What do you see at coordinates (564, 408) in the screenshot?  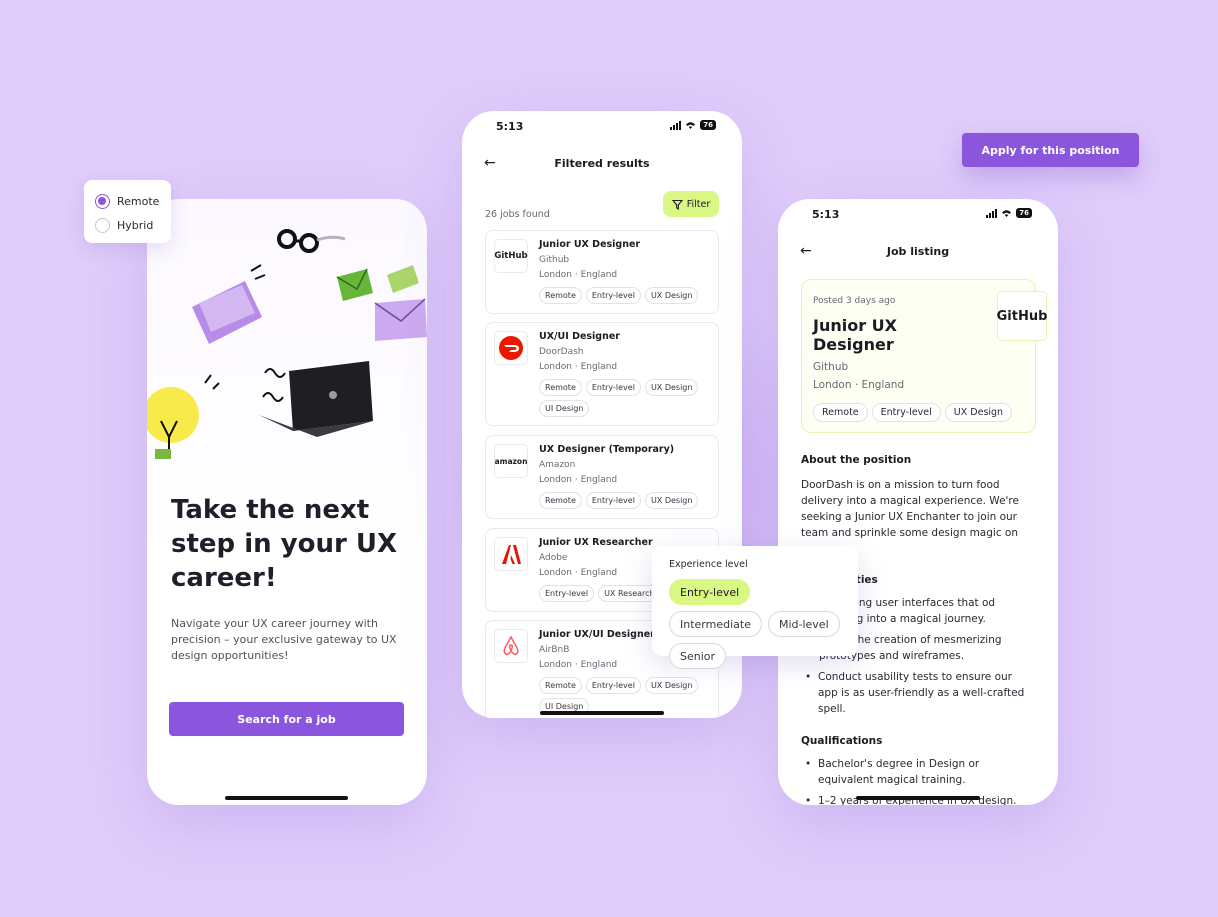 I see `job-tag: UI Design` at bounding box center [564, 408].